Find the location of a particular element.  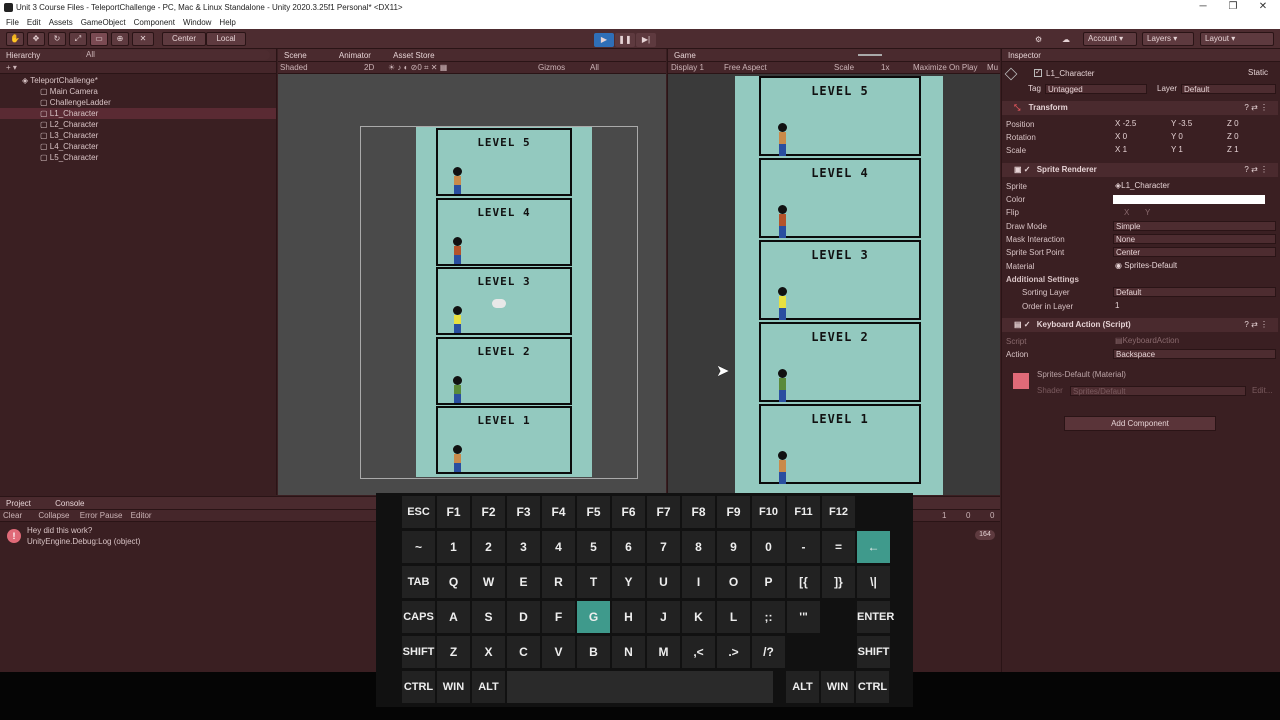

key-S: S is located at coordinates (488, 617).